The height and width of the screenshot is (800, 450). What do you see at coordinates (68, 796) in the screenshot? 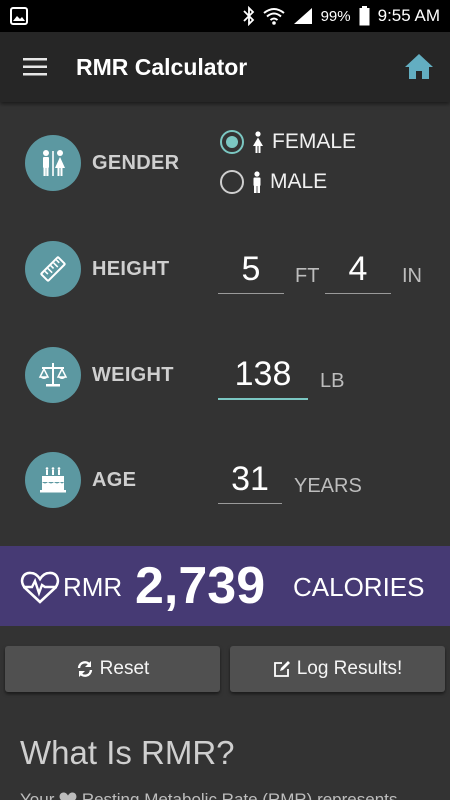
I see `heart-icon` at bounding box center [68, 796].